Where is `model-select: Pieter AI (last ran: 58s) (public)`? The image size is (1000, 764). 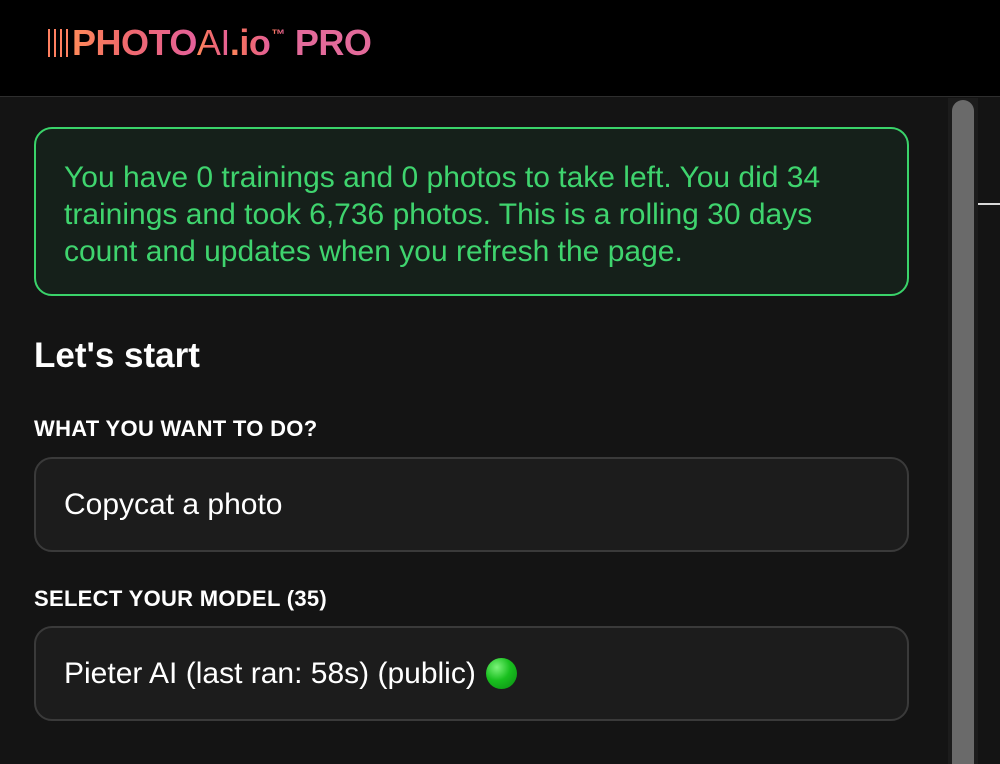
model-select: Pieter AI (last ran: 58s) (public) is located at coordinates (471, 673).